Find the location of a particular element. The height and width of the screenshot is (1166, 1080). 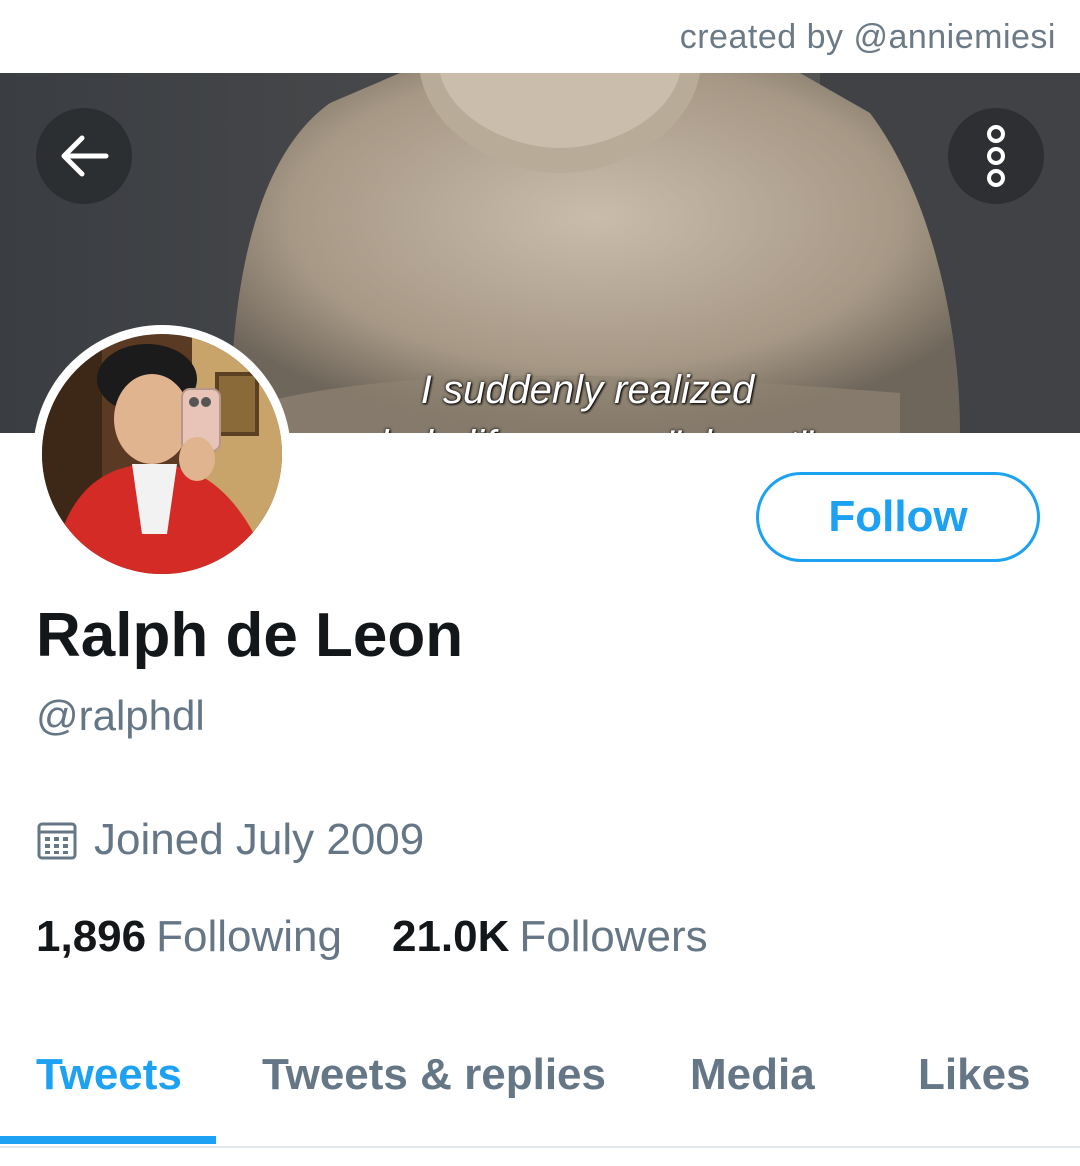

active-tab-indicator is located at coordinates (108, 1140).